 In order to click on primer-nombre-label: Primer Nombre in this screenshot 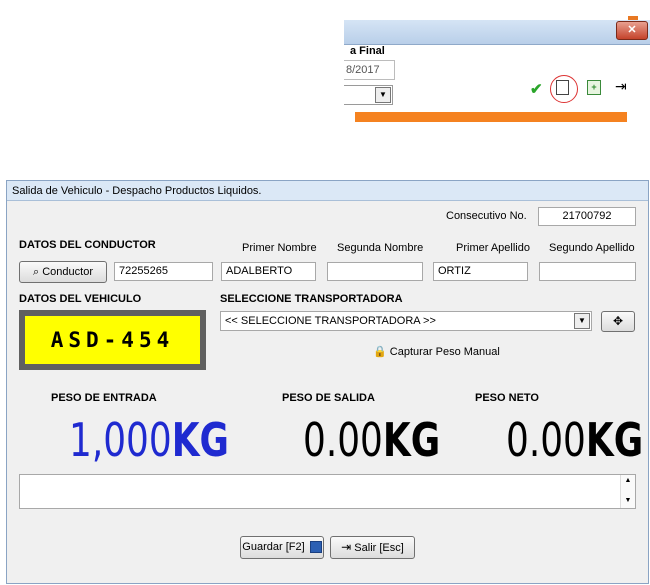, I will do `click(279, 248)`.